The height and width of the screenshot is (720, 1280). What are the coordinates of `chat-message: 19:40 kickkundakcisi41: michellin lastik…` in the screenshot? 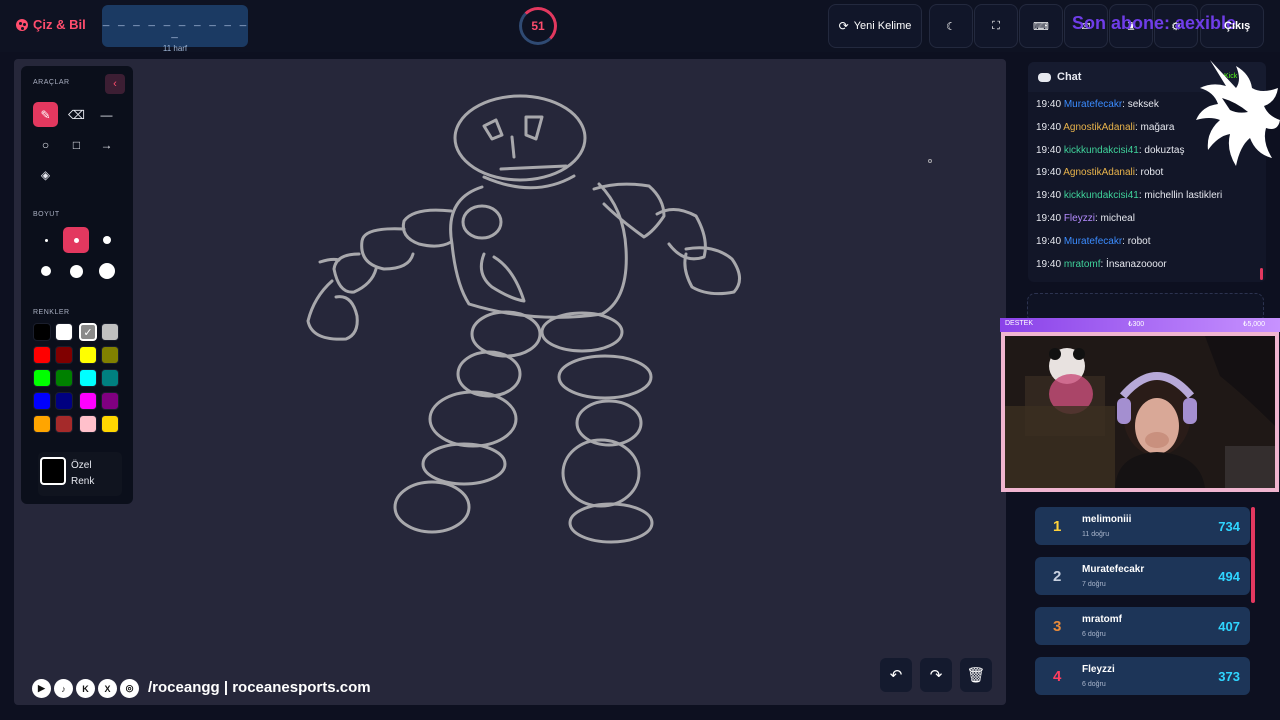 It's located at (1147, 196).